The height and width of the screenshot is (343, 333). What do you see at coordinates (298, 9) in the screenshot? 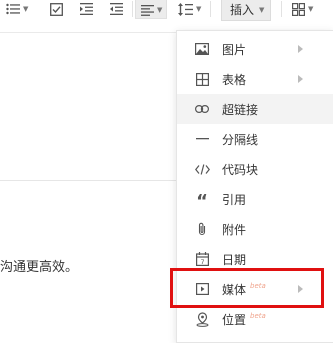
I see `grid-icon` at bounding box center [298, 9].